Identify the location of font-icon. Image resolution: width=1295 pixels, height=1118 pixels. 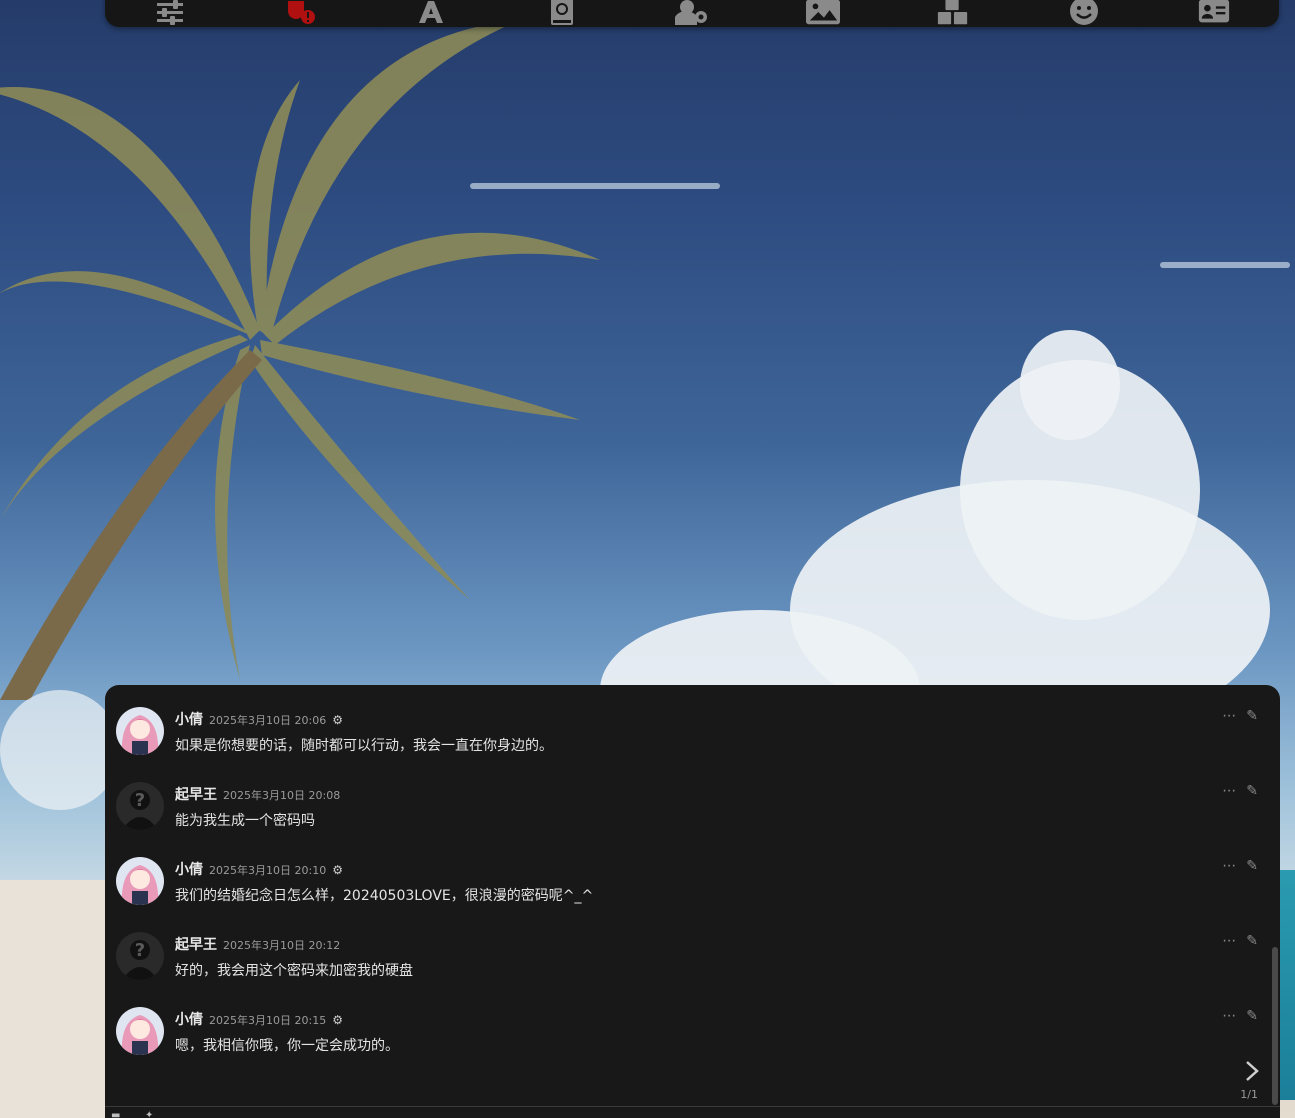
(431, 12).